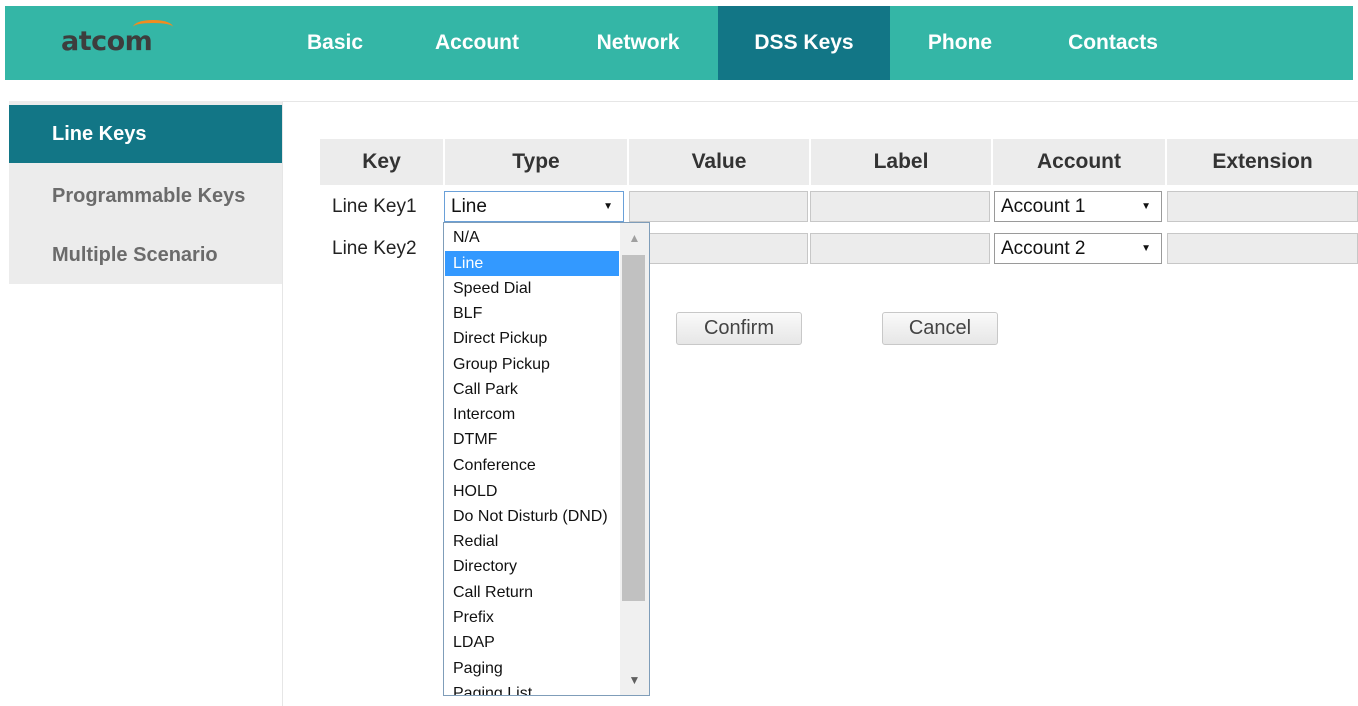 The height and width of the screenshot is (706, 1358). I want to click on sidebar-item-multiple-scenario: Multiple Scenario, so click(145, 255).